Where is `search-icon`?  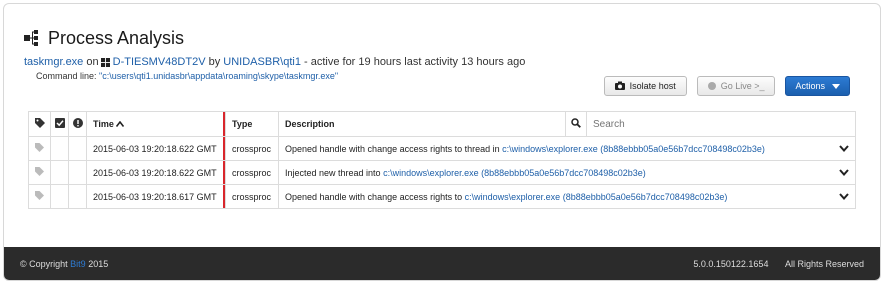
search-icon is located at coordinates (576, 123).